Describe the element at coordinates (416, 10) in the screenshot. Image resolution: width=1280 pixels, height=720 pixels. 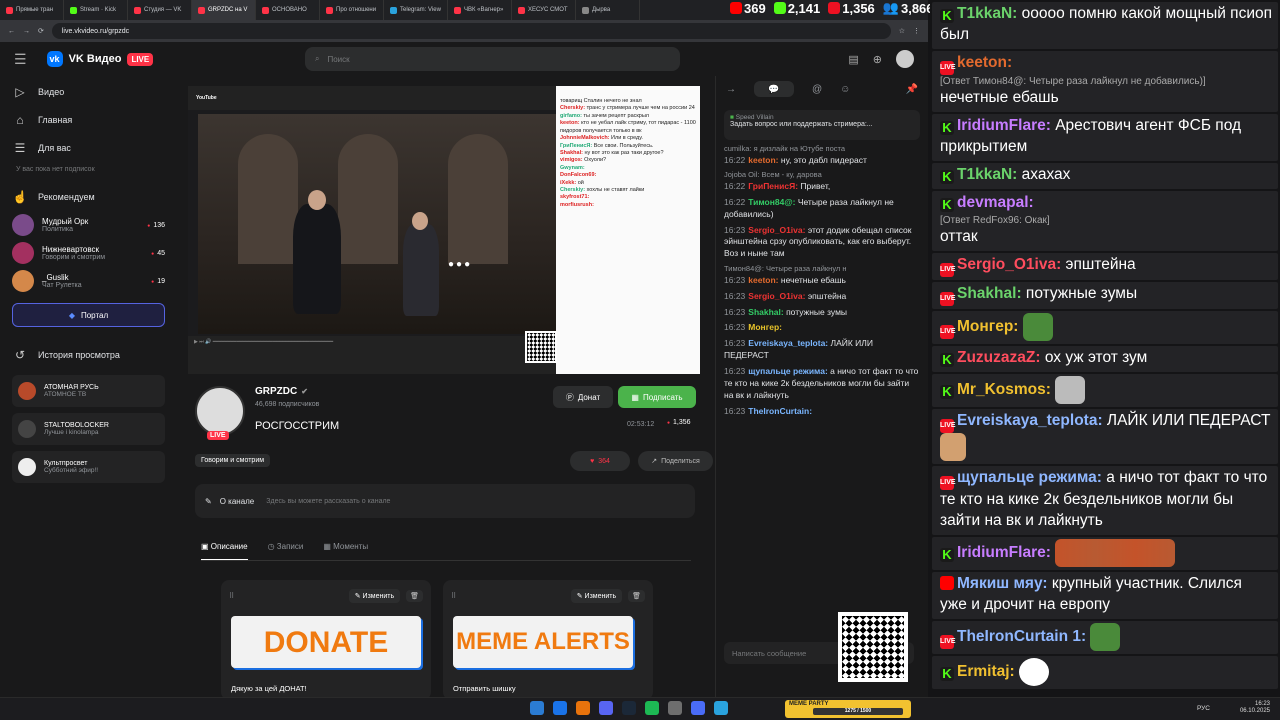
I see `browser-tab: Telegram: View` at that location.